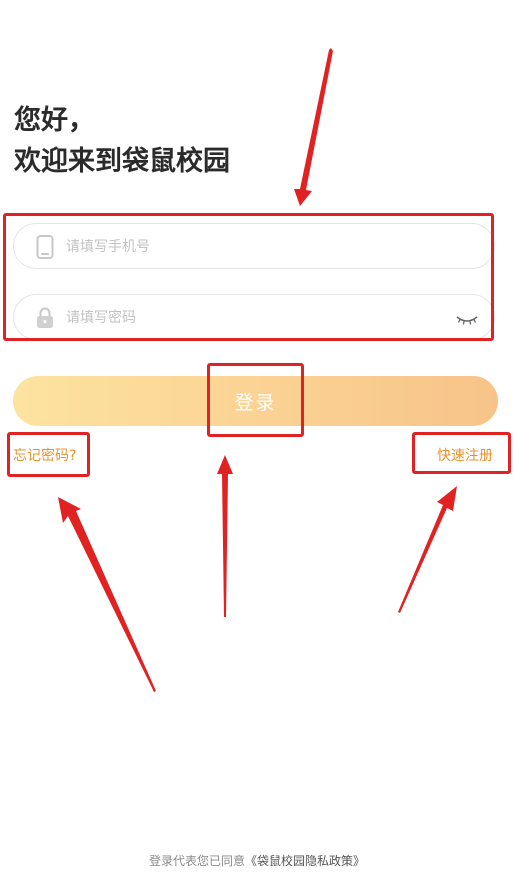 This screenshot has width=514, height=896. What do you see at coordinates (196, 861) in the screenshot?
I see `footer-prefix: 登录代表您已同意` at bounding box center [196, 861].